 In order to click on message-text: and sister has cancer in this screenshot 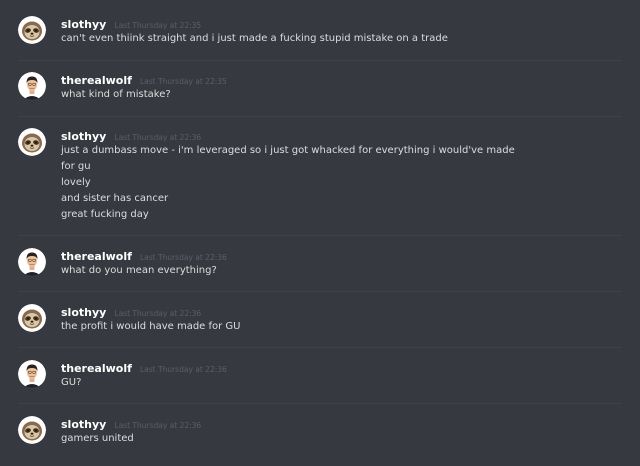, I will do `click(115, 198)`.